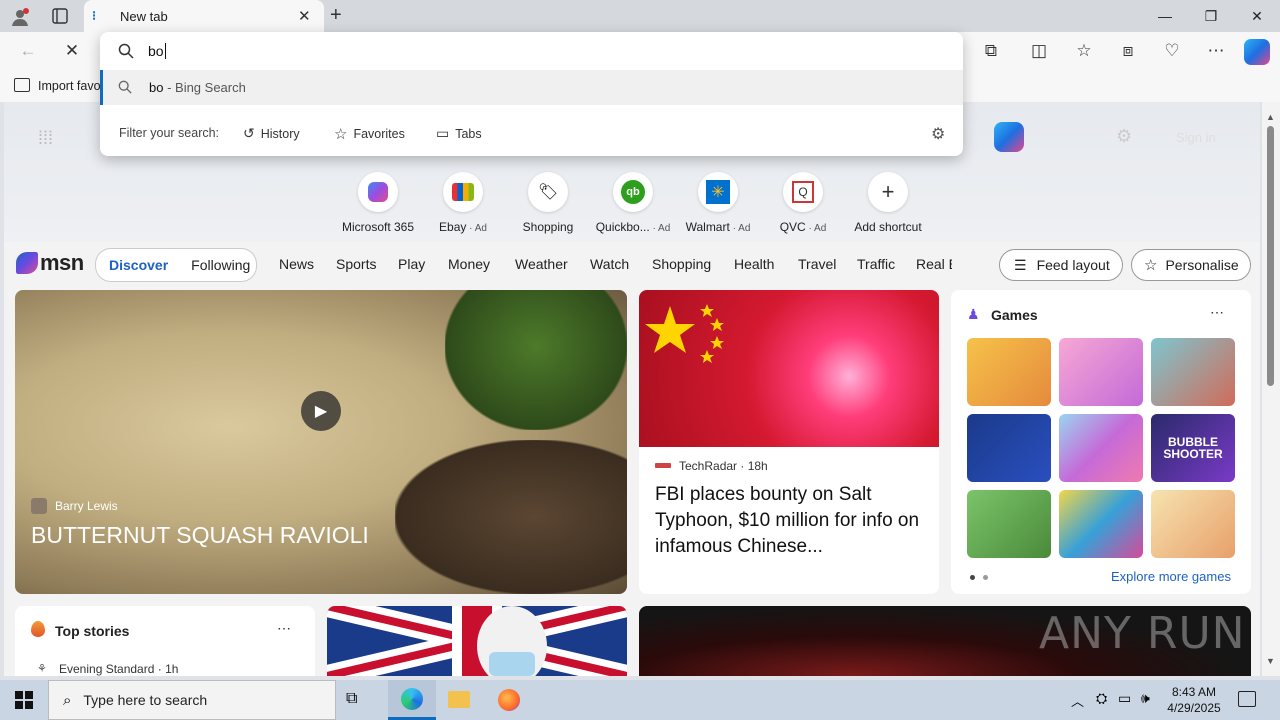 The width and height of the screenshot is (1280, 720). Describe the element at coordinates (69, 86) in the screenshot. I see `import-favorites-link: Import favo` at that location.